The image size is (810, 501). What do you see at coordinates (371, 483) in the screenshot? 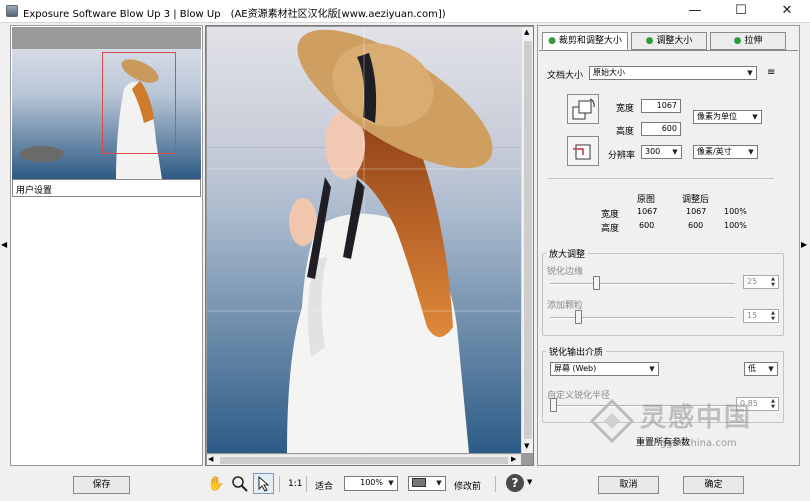
I see `zoom-select: 100% ▼` at bounding box center [371, 483].